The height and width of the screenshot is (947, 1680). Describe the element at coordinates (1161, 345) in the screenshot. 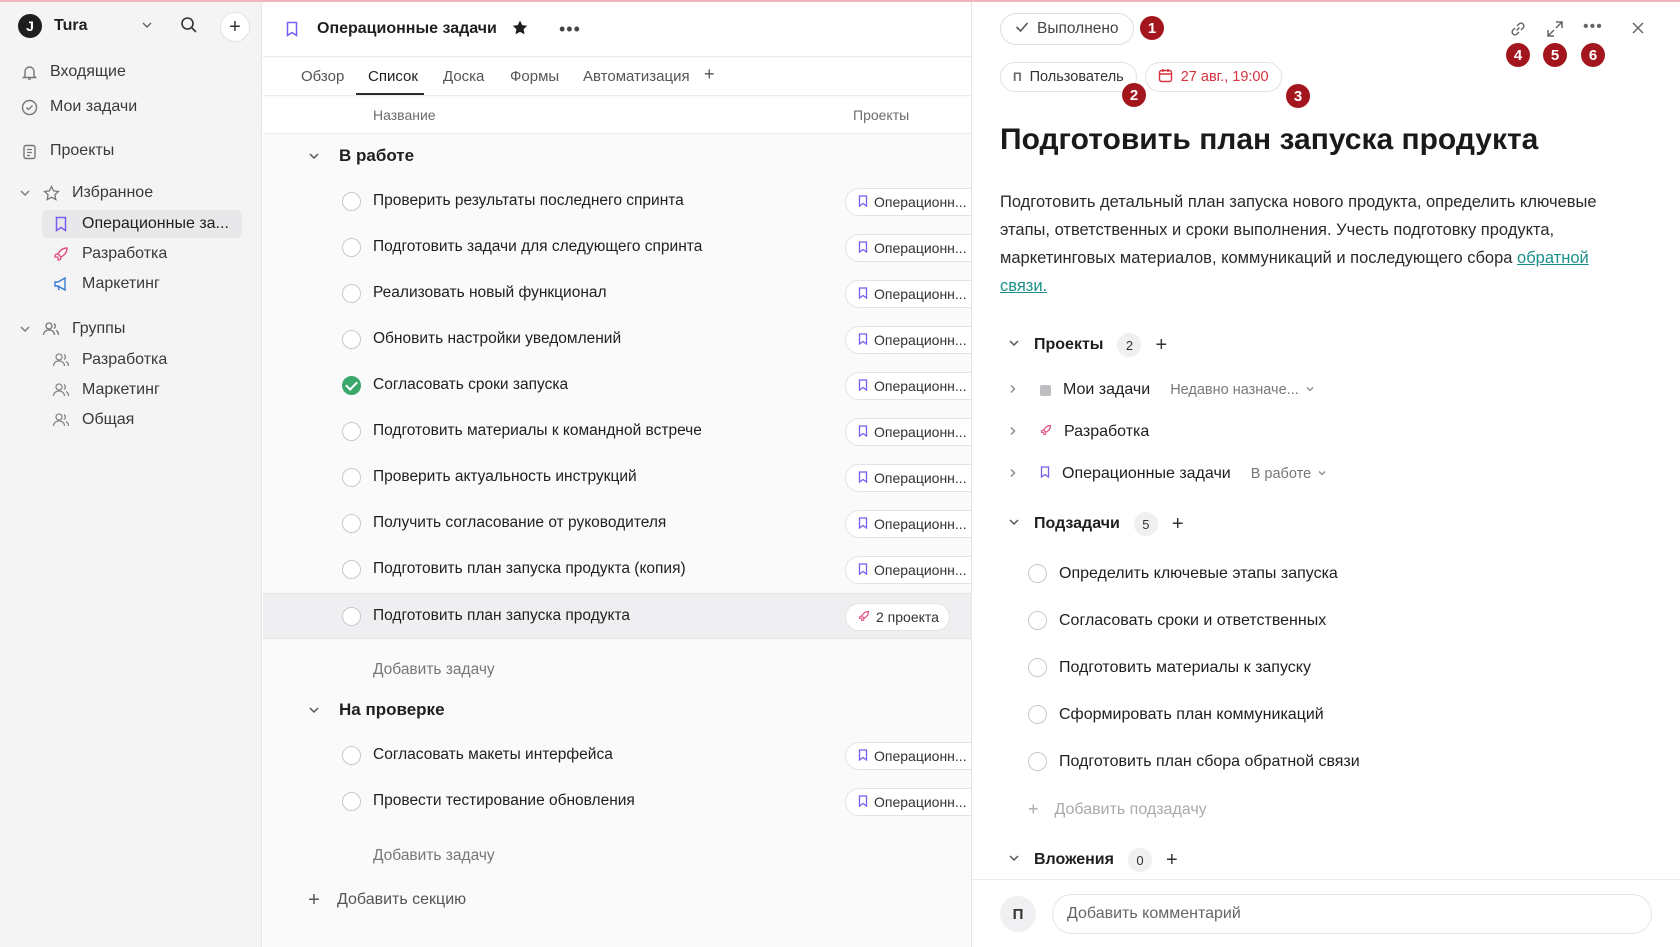

I see `add-project-button: +` at that location.